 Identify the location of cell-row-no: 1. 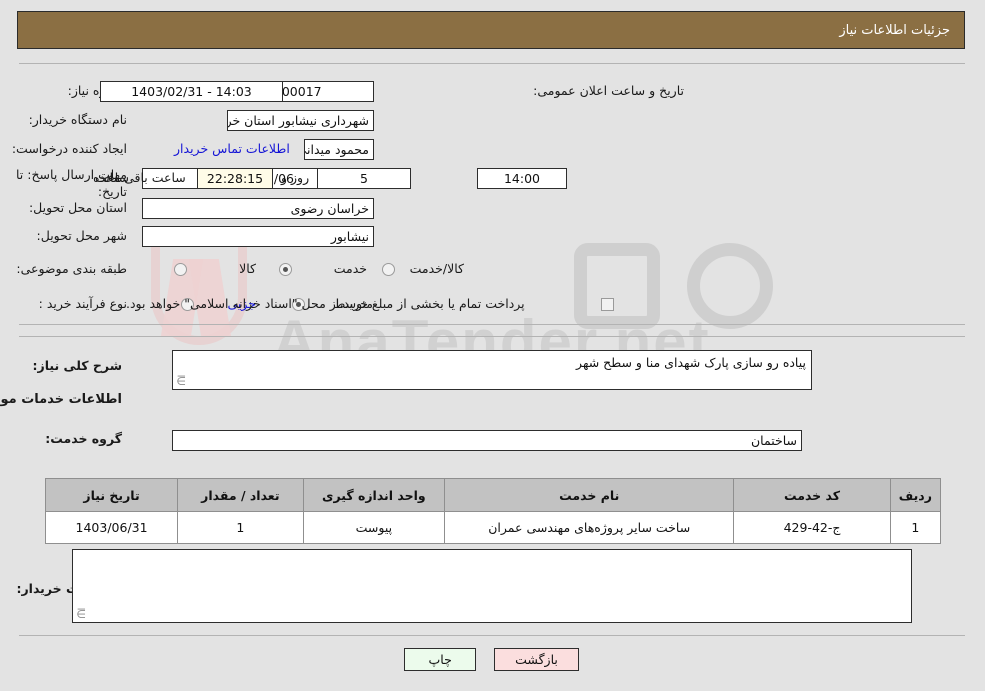
(916, 527).